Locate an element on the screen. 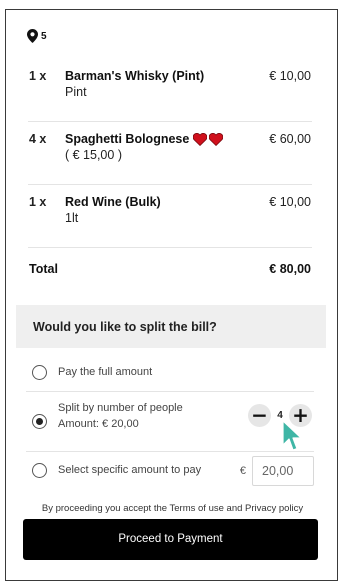  hearts-group is located at coordinates (208, 139).